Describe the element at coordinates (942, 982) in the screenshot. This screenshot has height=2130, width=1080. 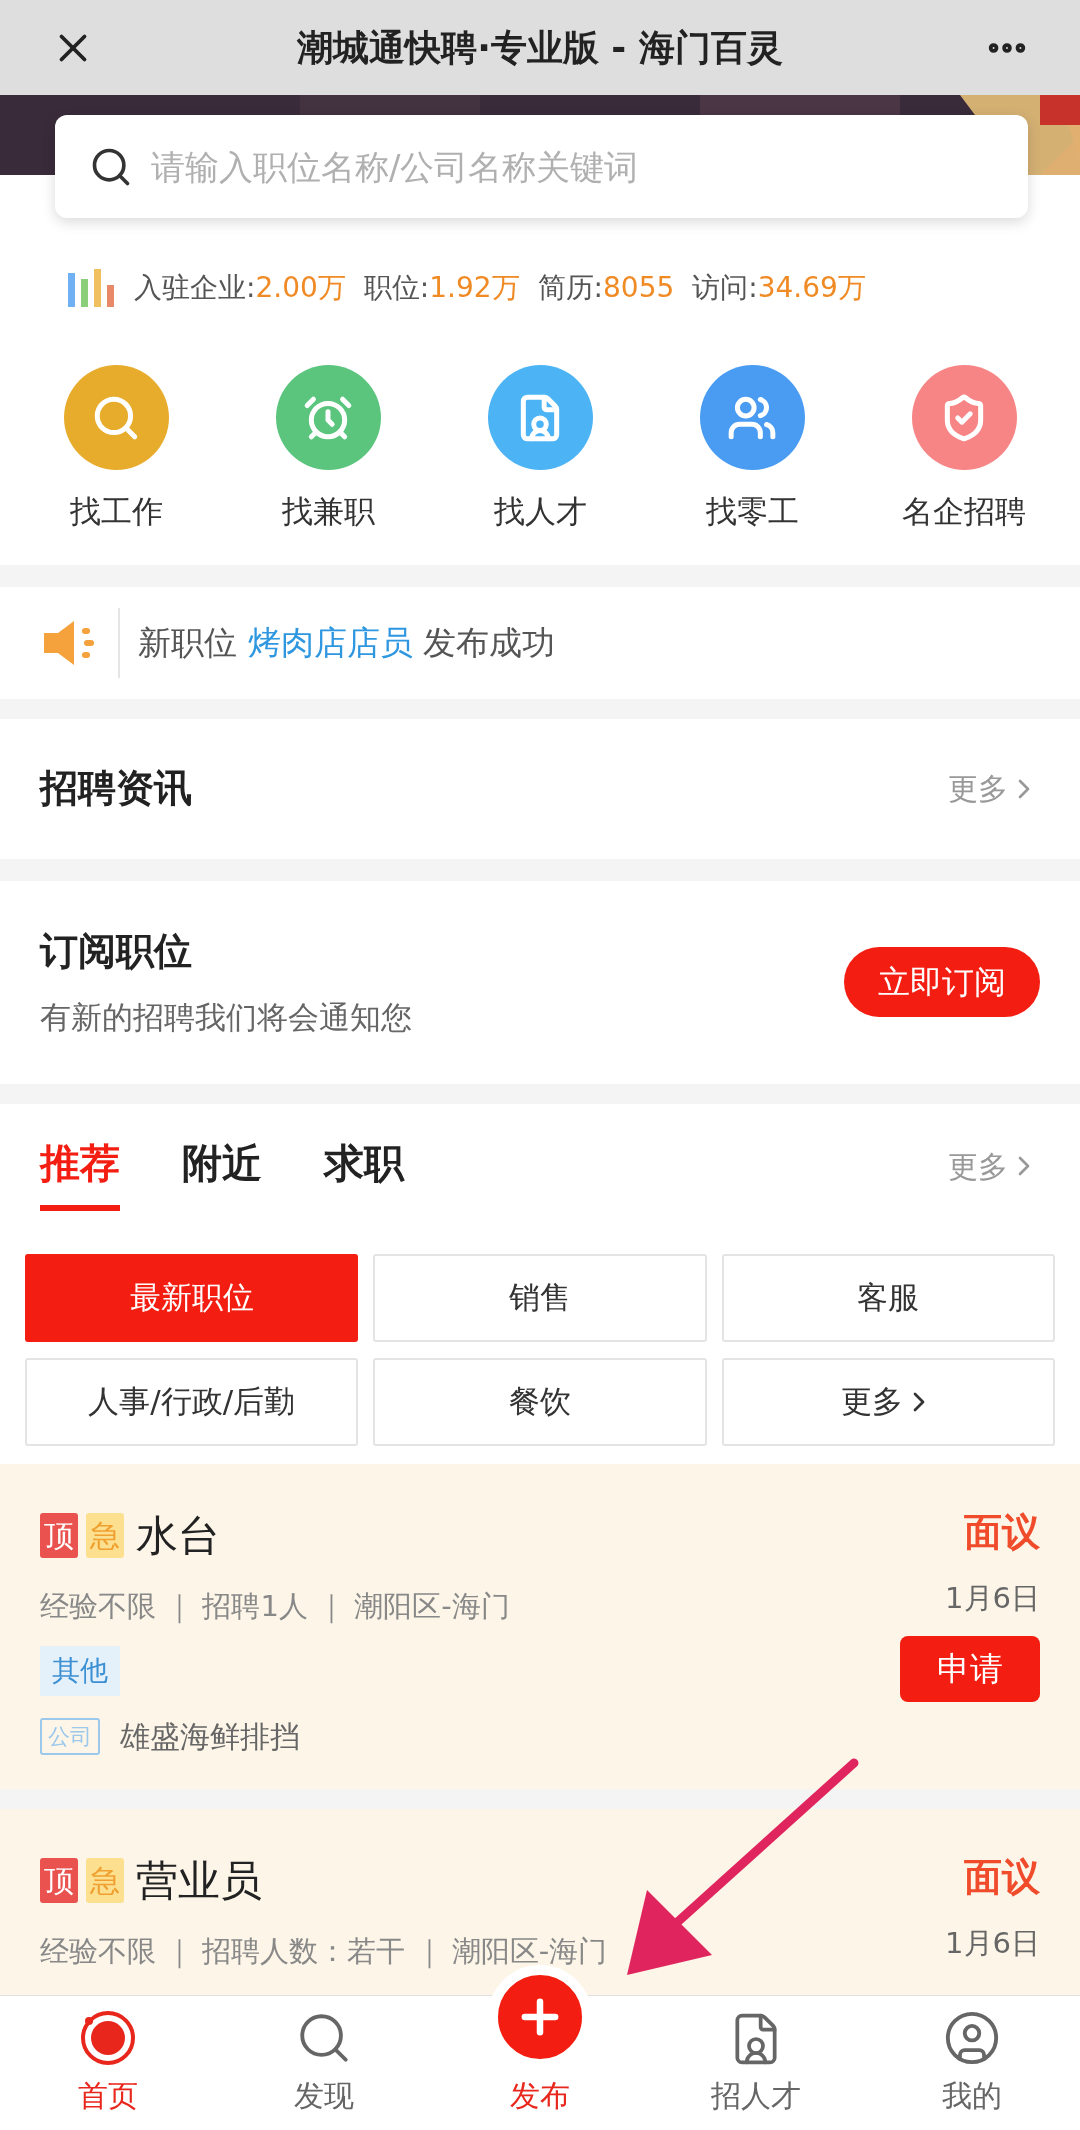
I see `subscribe-button: 立即订阅` at that location.